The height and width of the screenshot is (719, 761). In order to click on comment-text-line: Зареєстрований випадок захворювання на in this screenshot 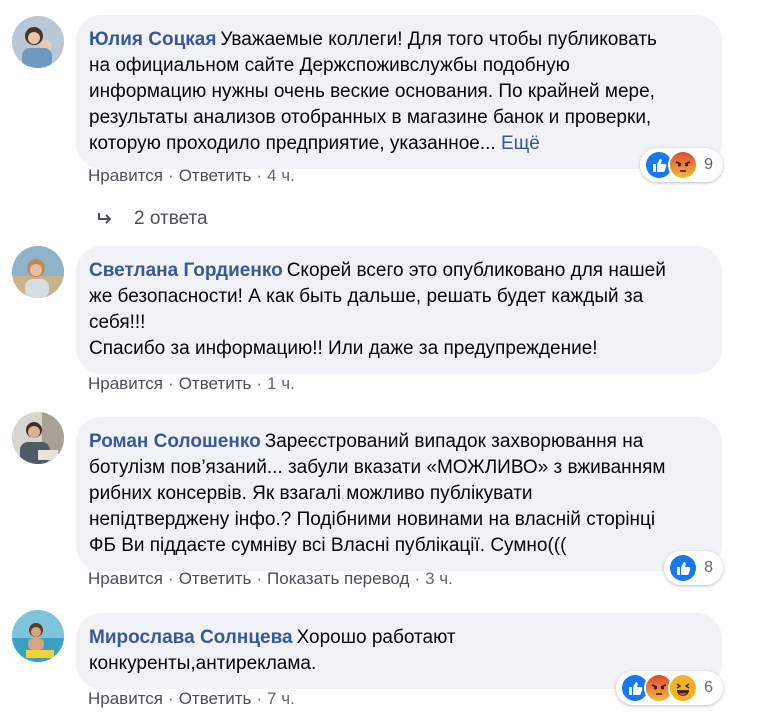, I will do `click(454, 441)`.